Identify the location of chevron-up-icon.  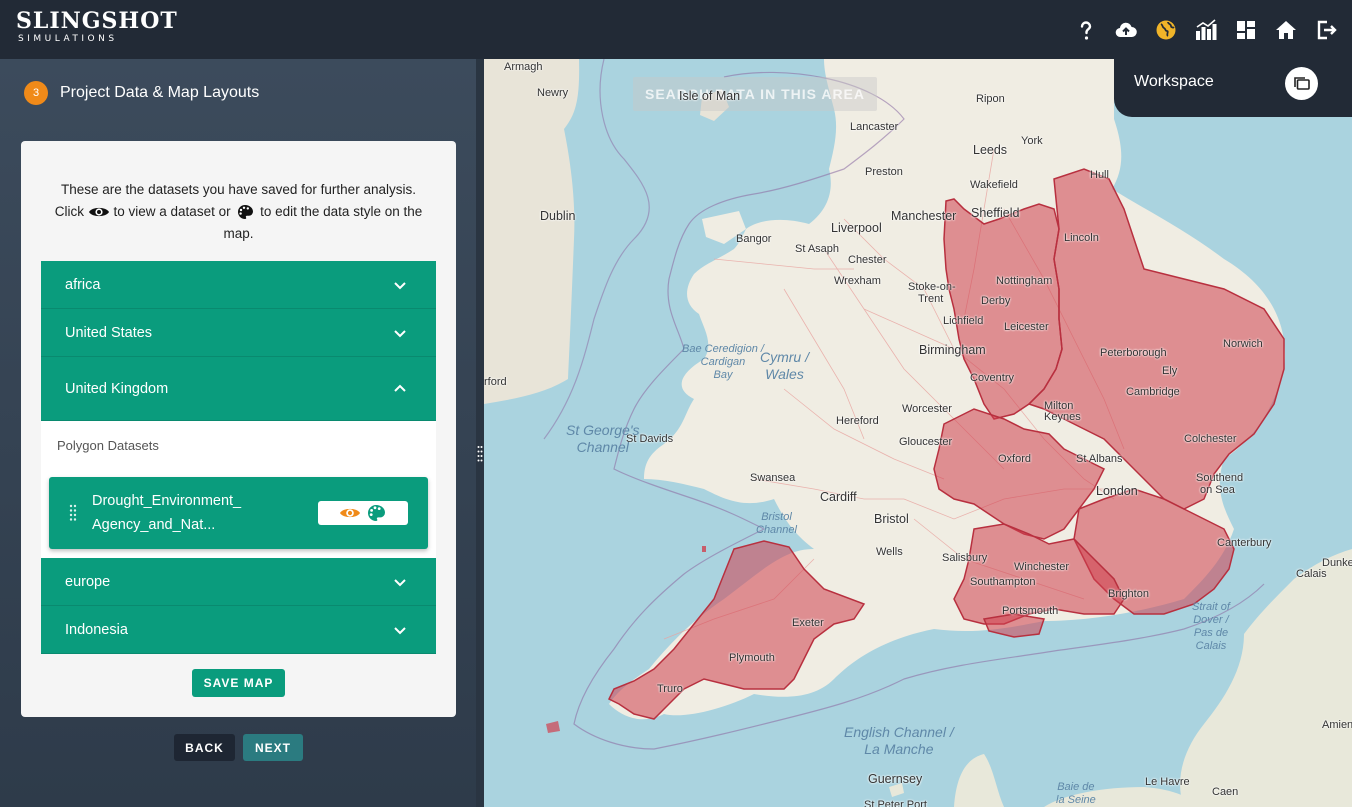
(400, 388).